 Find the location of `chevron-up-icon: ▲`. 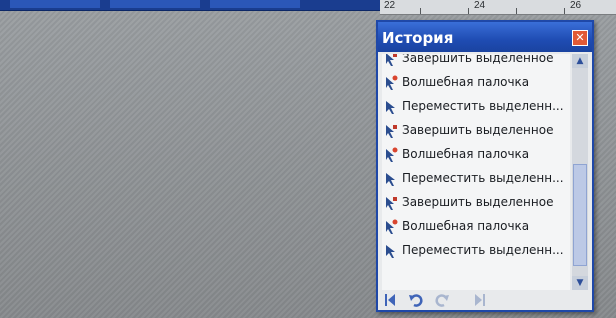

chevron-up-icon: ▲ is located at coordinates (580, 61).